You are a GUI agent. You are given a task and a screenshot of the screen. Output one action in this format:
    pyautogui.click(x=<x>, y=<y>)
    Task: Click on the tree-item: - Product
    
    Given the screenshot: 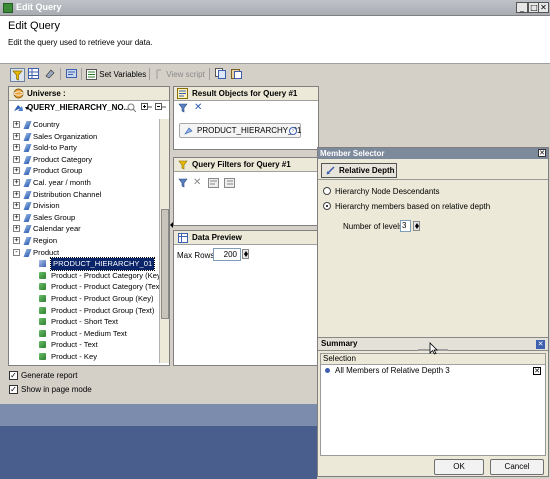 What is the action you would take?
    pyautogui.click(x=84, y=253)
    